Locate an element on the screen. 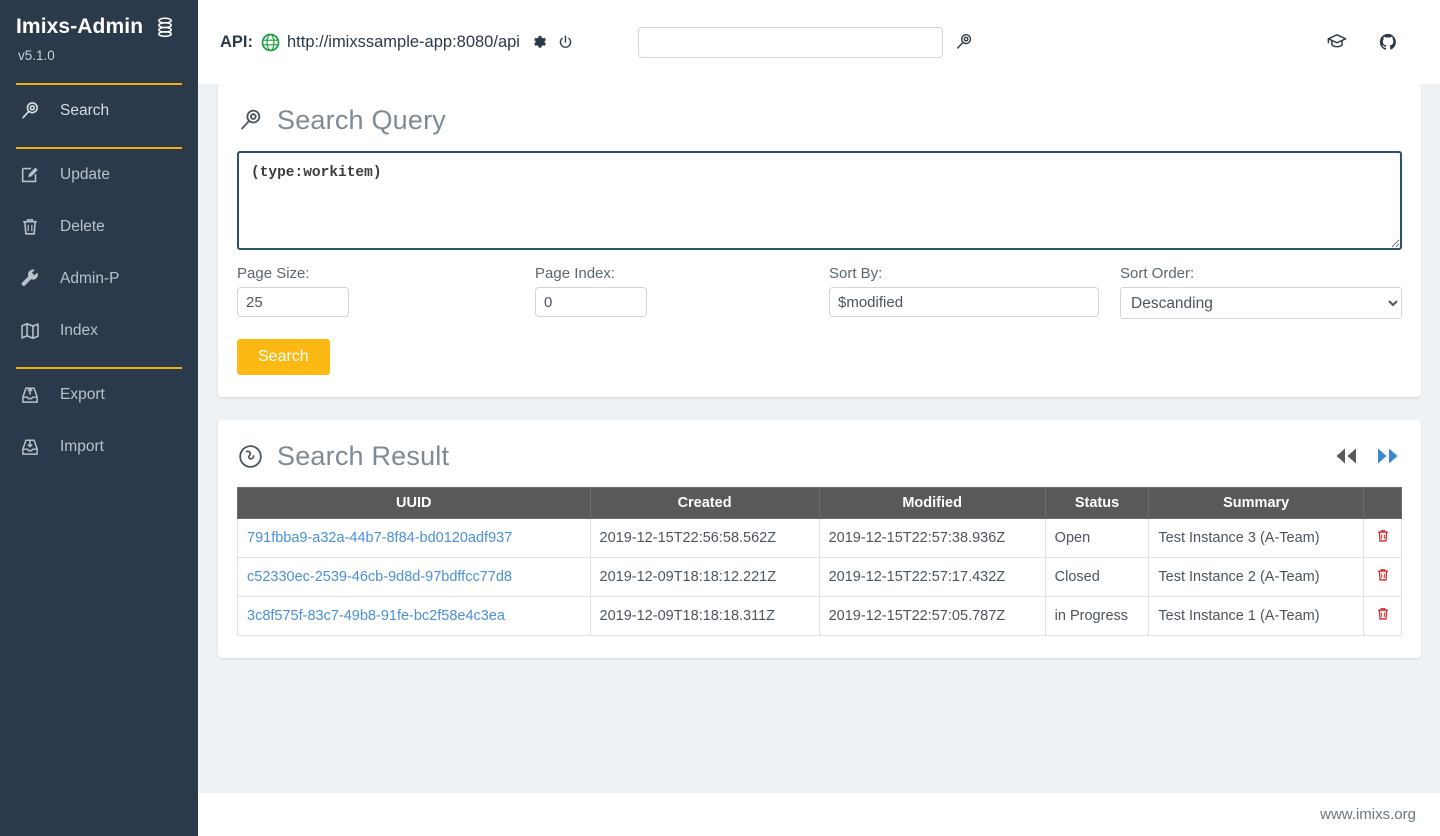  sidebar-item-export: Export is located at coordinates (99, 395).